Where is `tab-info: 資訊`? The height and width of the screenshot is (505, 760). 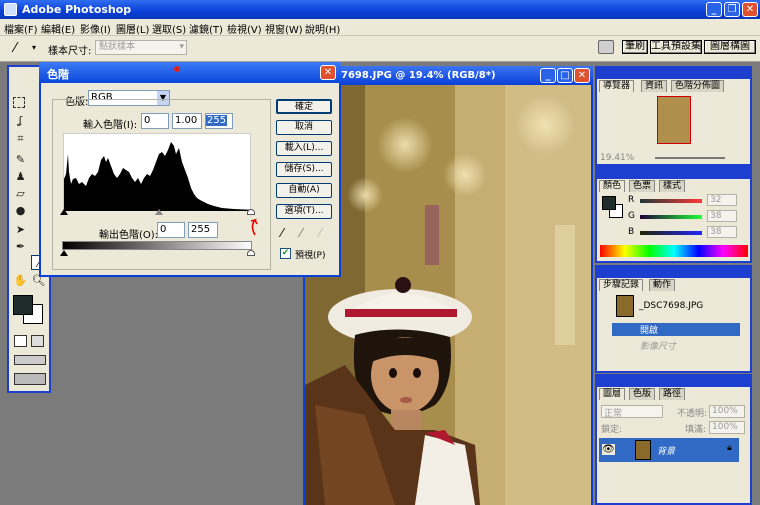
tab-info: 資訊 is located at coordinates (654, 86).